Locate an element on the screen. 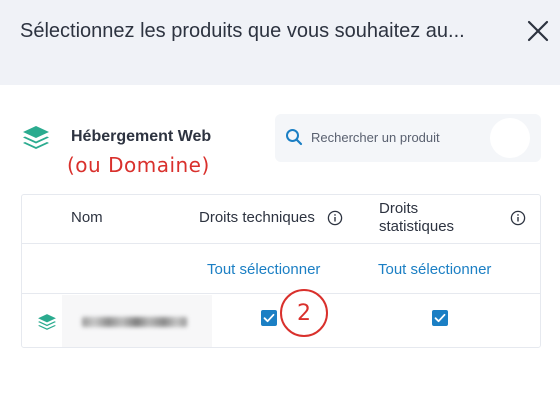 The width and height of the screenshot is (560, 405). select-all-statistical-link: Tout sélectionner is located at coordinates (434, 269).